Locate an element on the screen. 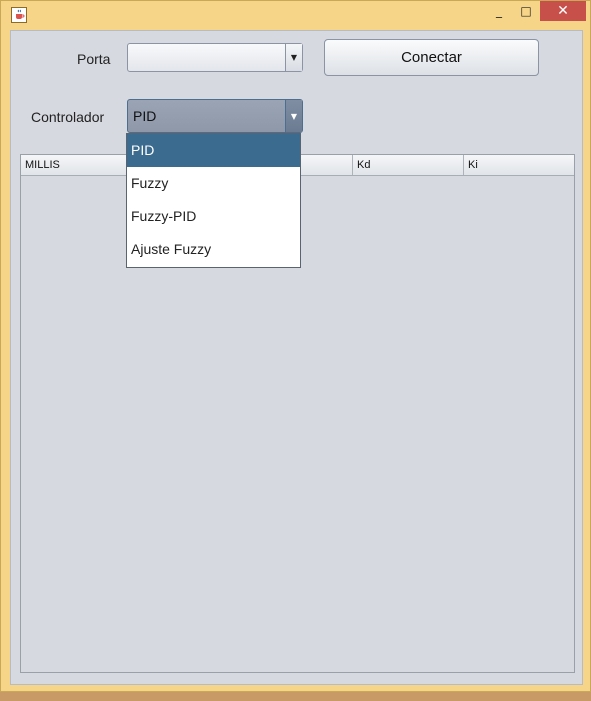  java-cup-icon is located at coordinates (19, 15).